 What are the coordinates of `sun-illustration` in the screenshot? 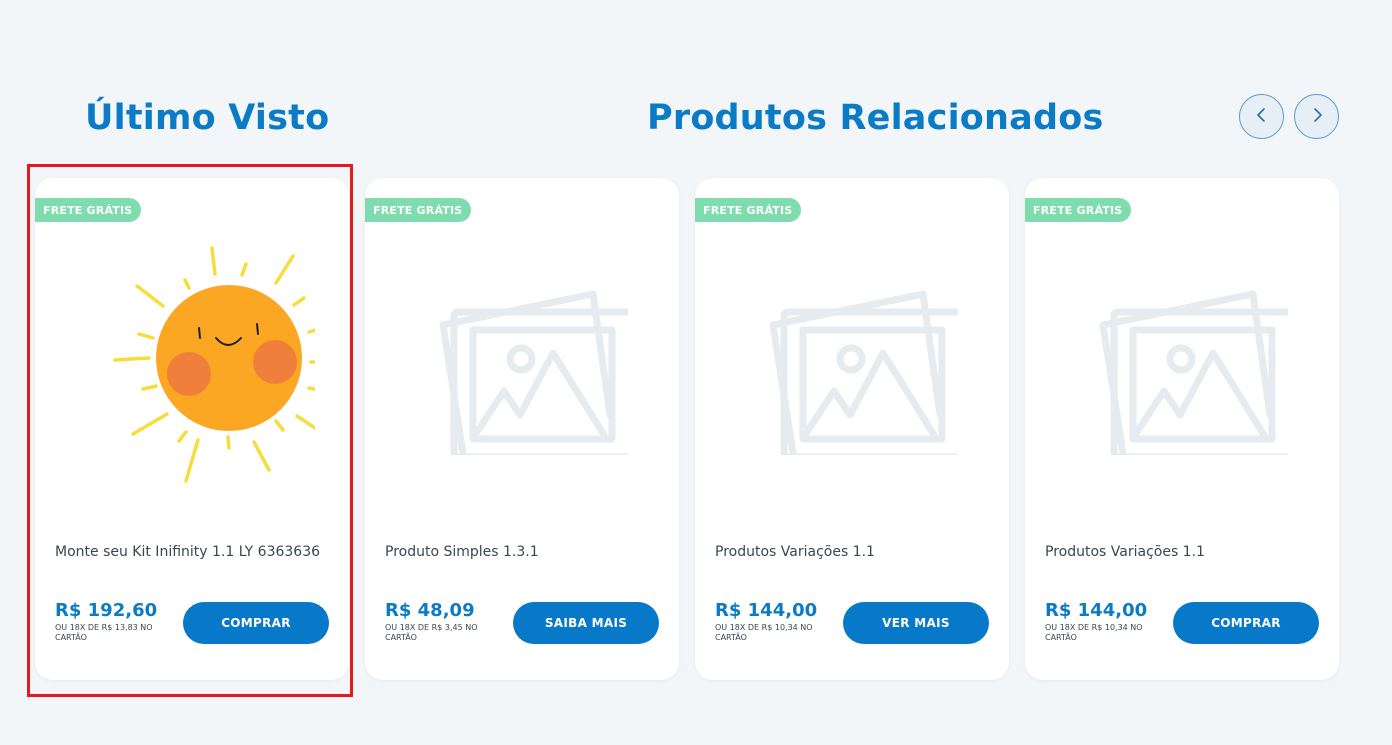 It's located at (214, 364).